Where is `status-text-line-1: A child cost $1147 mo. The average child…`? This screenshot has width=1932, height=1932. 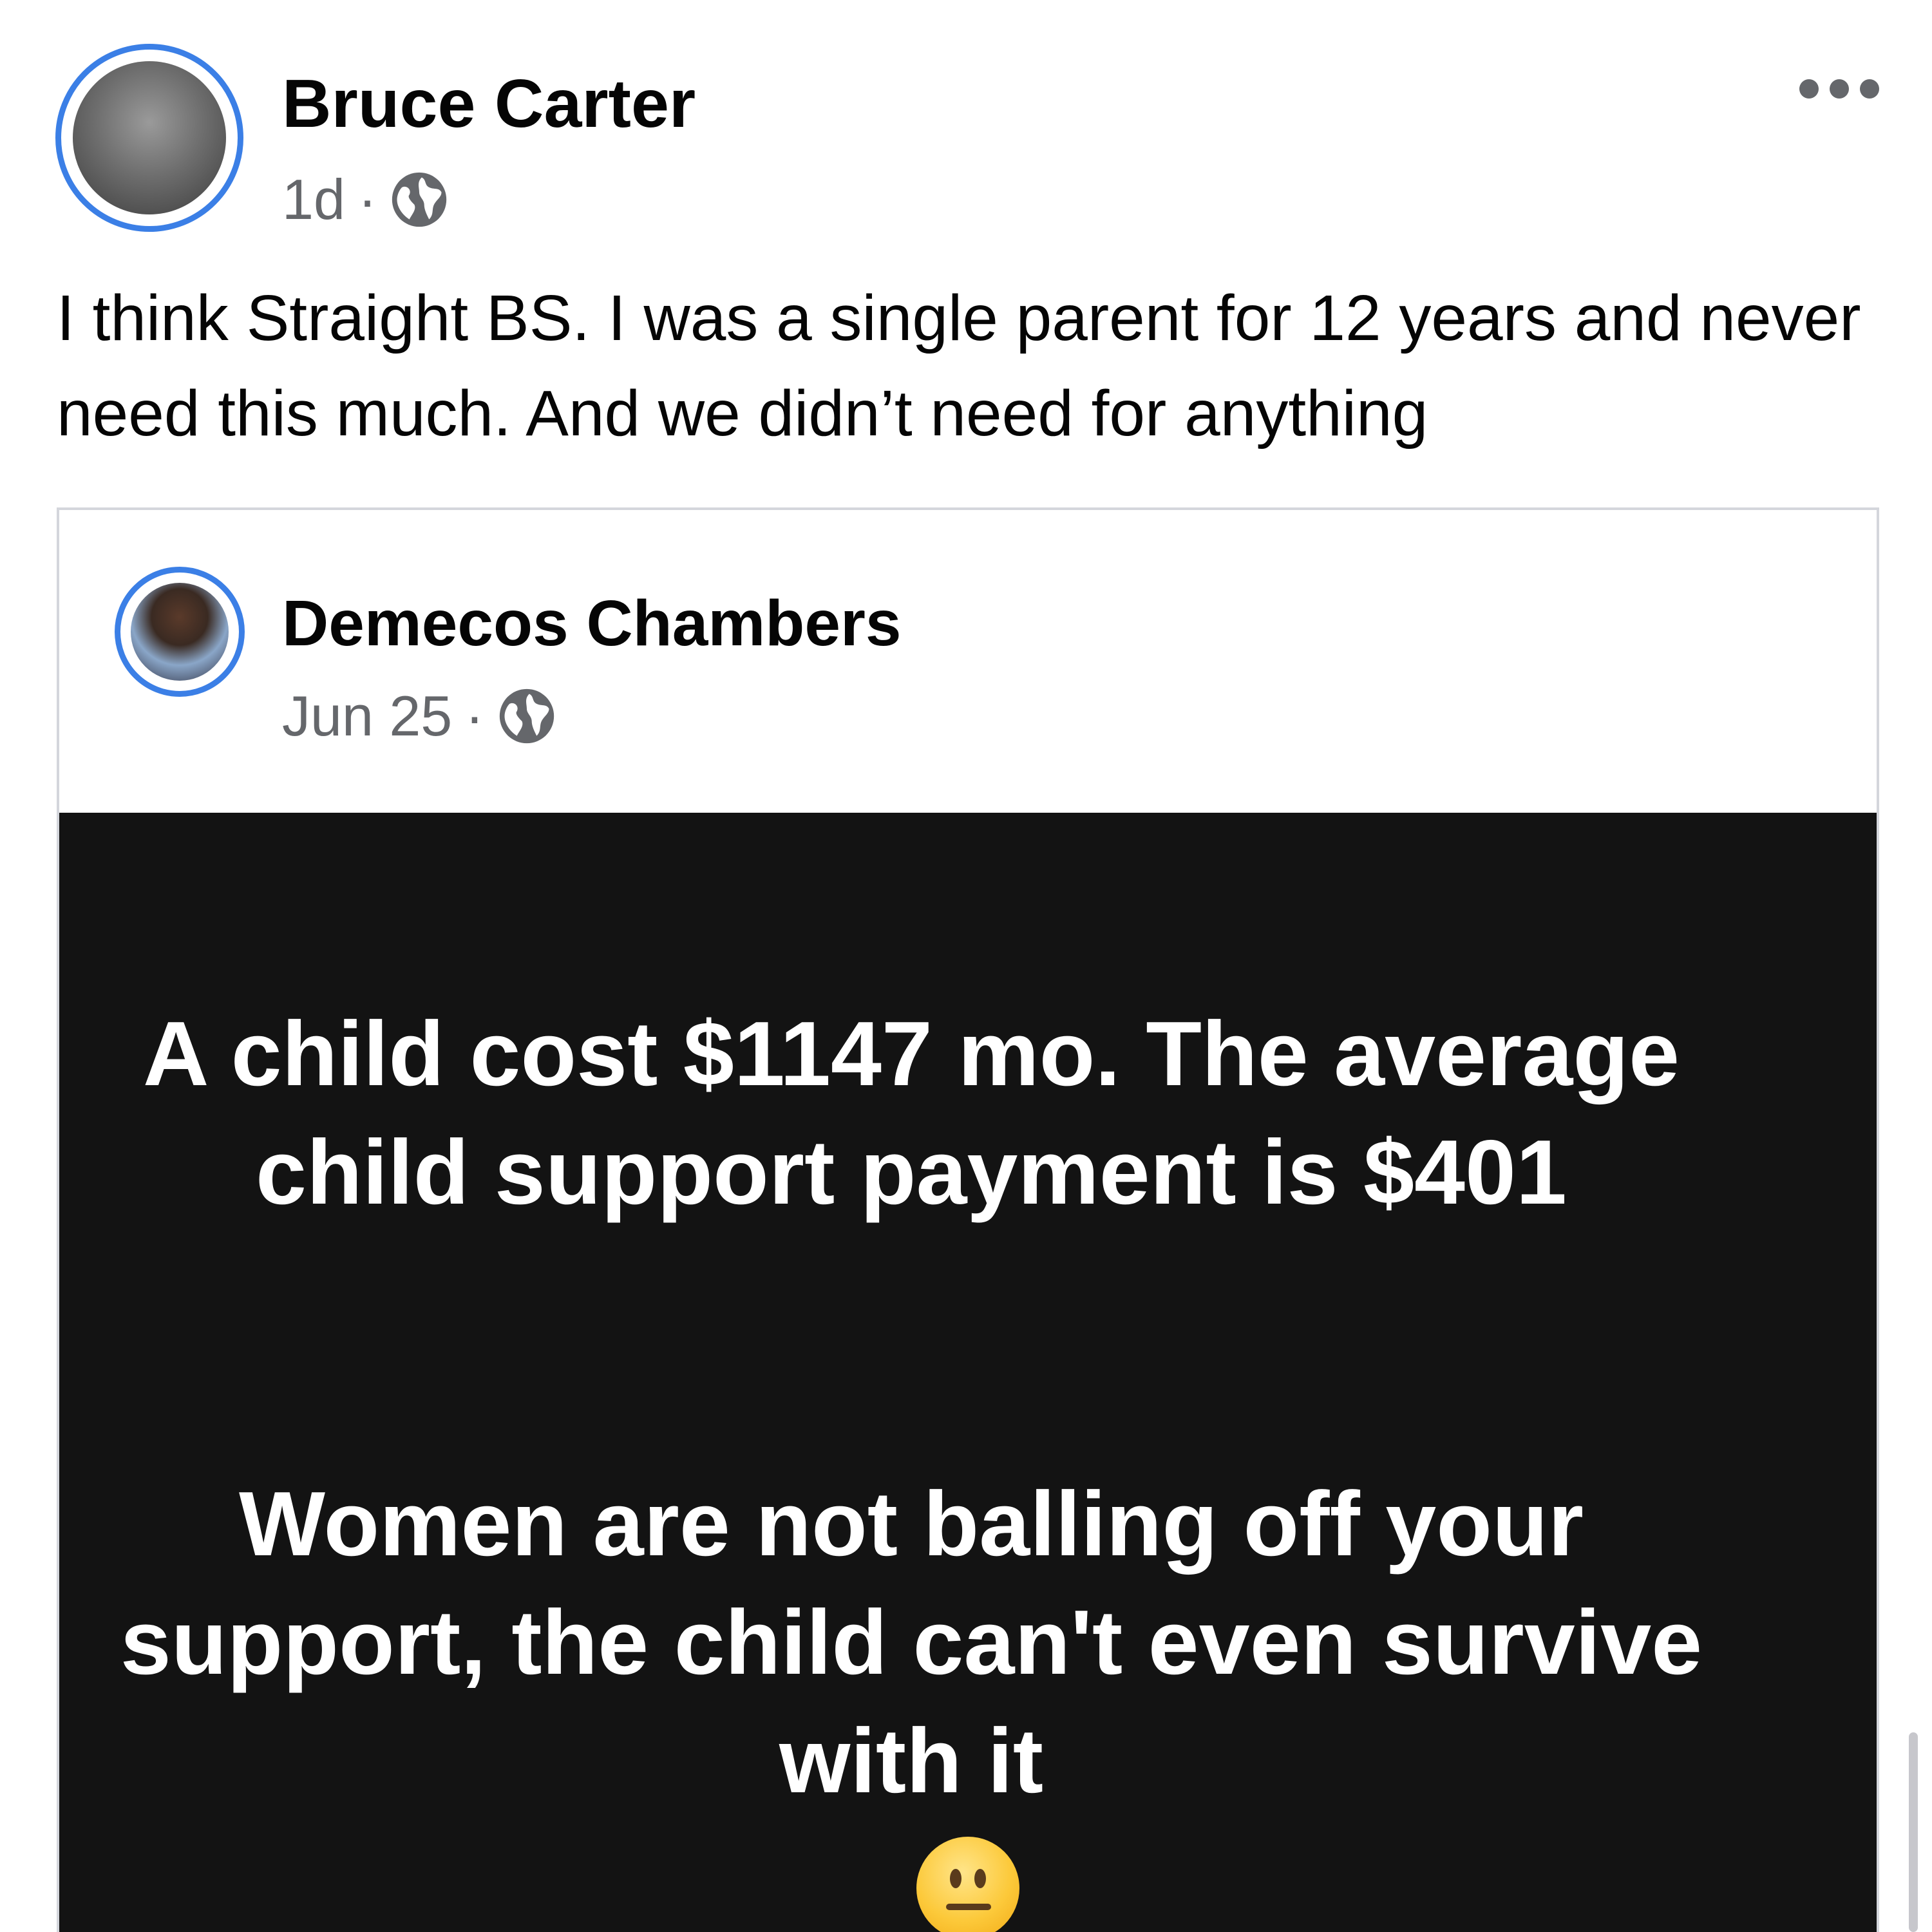 status-text-line-1: A child cost $1147 mo. The average child… is located at coordinates (911, 1113).